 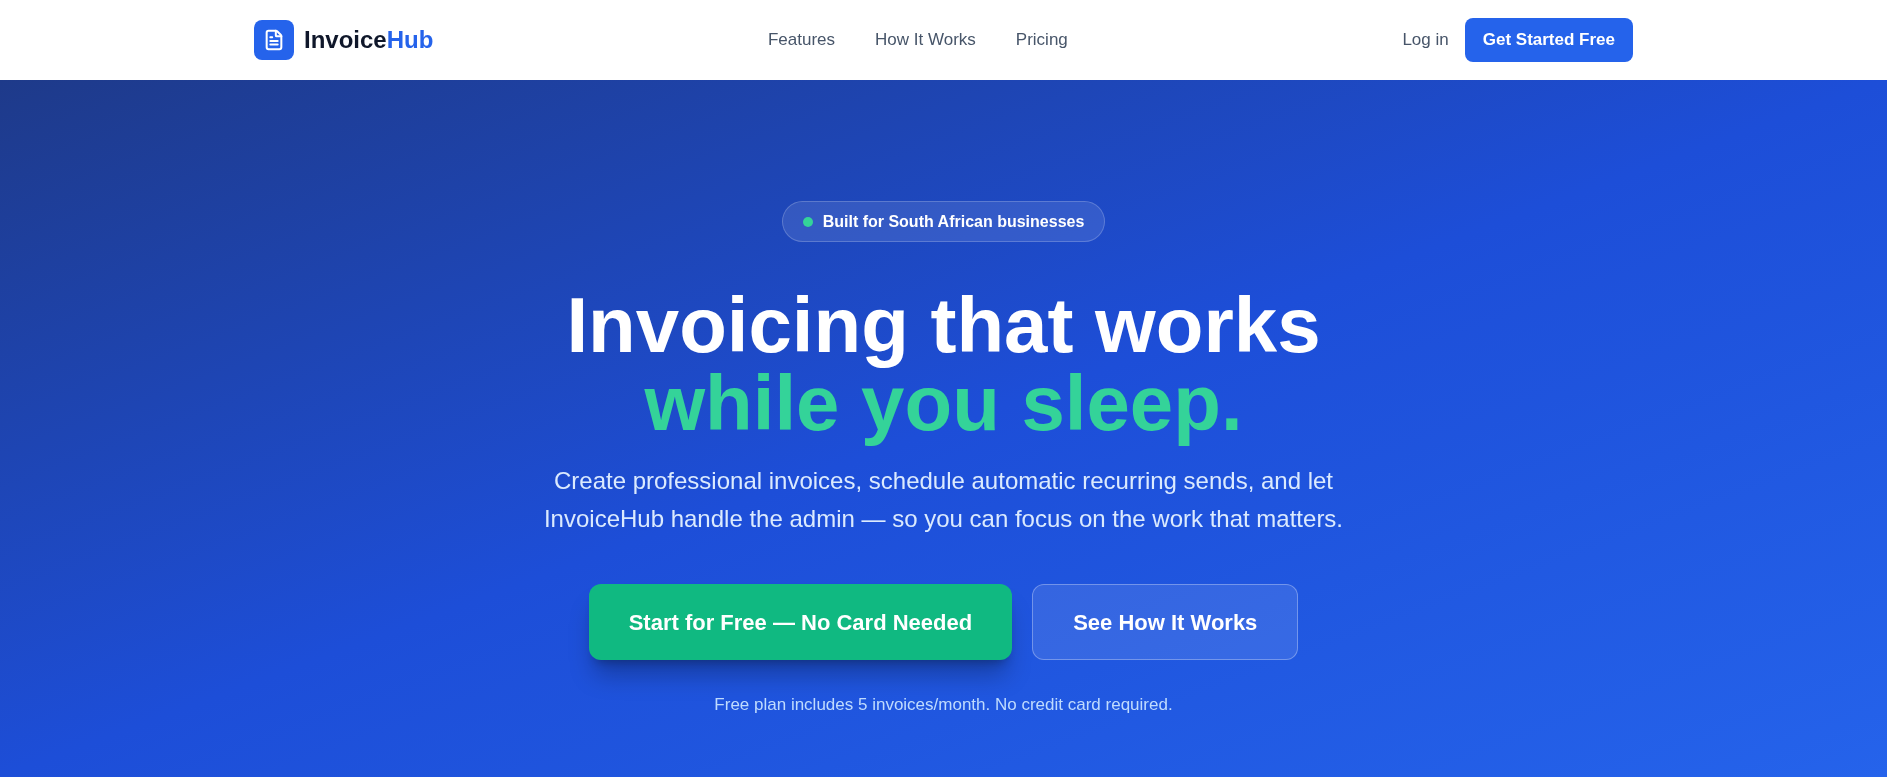 I want to click on free-plan-note: Free plan includes 5 invoices/month. No credit card required., so click(x=943, y=705).